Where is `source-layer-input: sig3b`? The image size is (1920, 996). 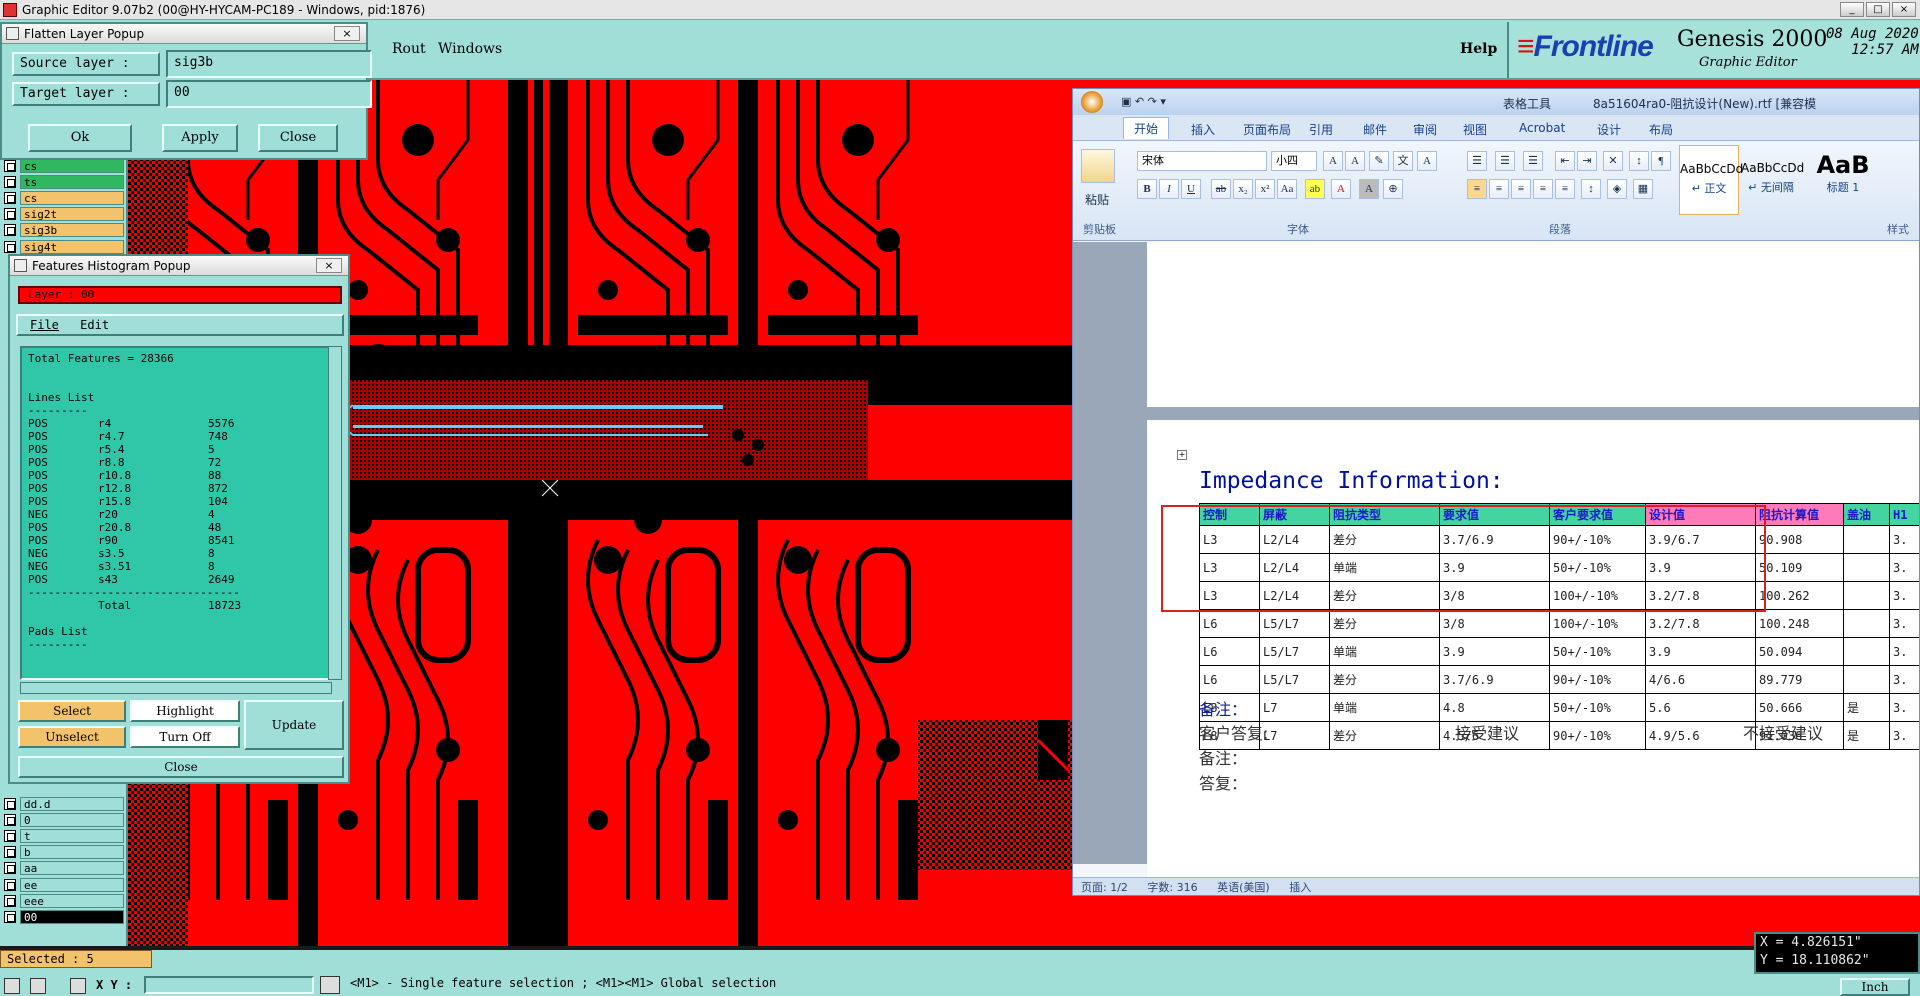
source-layer-input: sig3b is located at coordinates (269, 64).